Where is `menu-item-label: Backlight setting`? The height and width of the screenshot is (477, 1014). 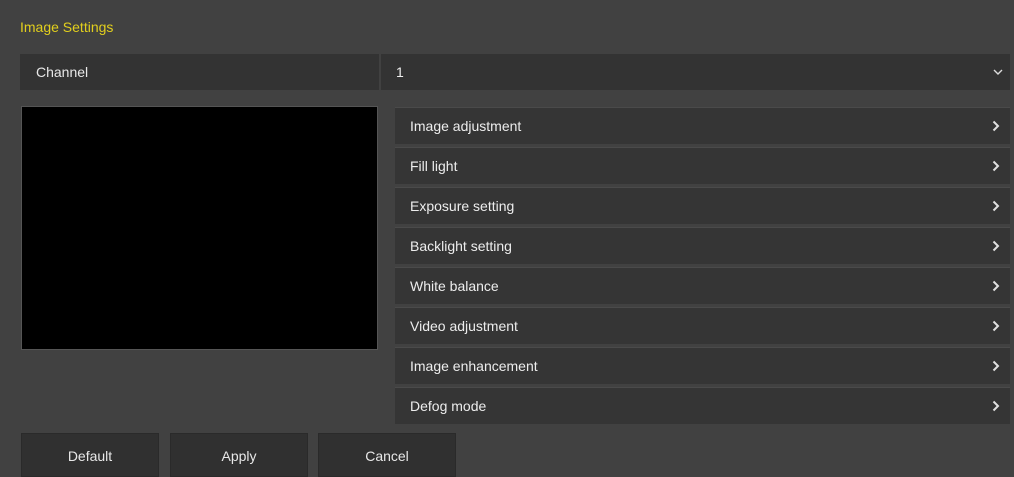
menu-item-label: Backlight setting is located at coordinates (461, 246).